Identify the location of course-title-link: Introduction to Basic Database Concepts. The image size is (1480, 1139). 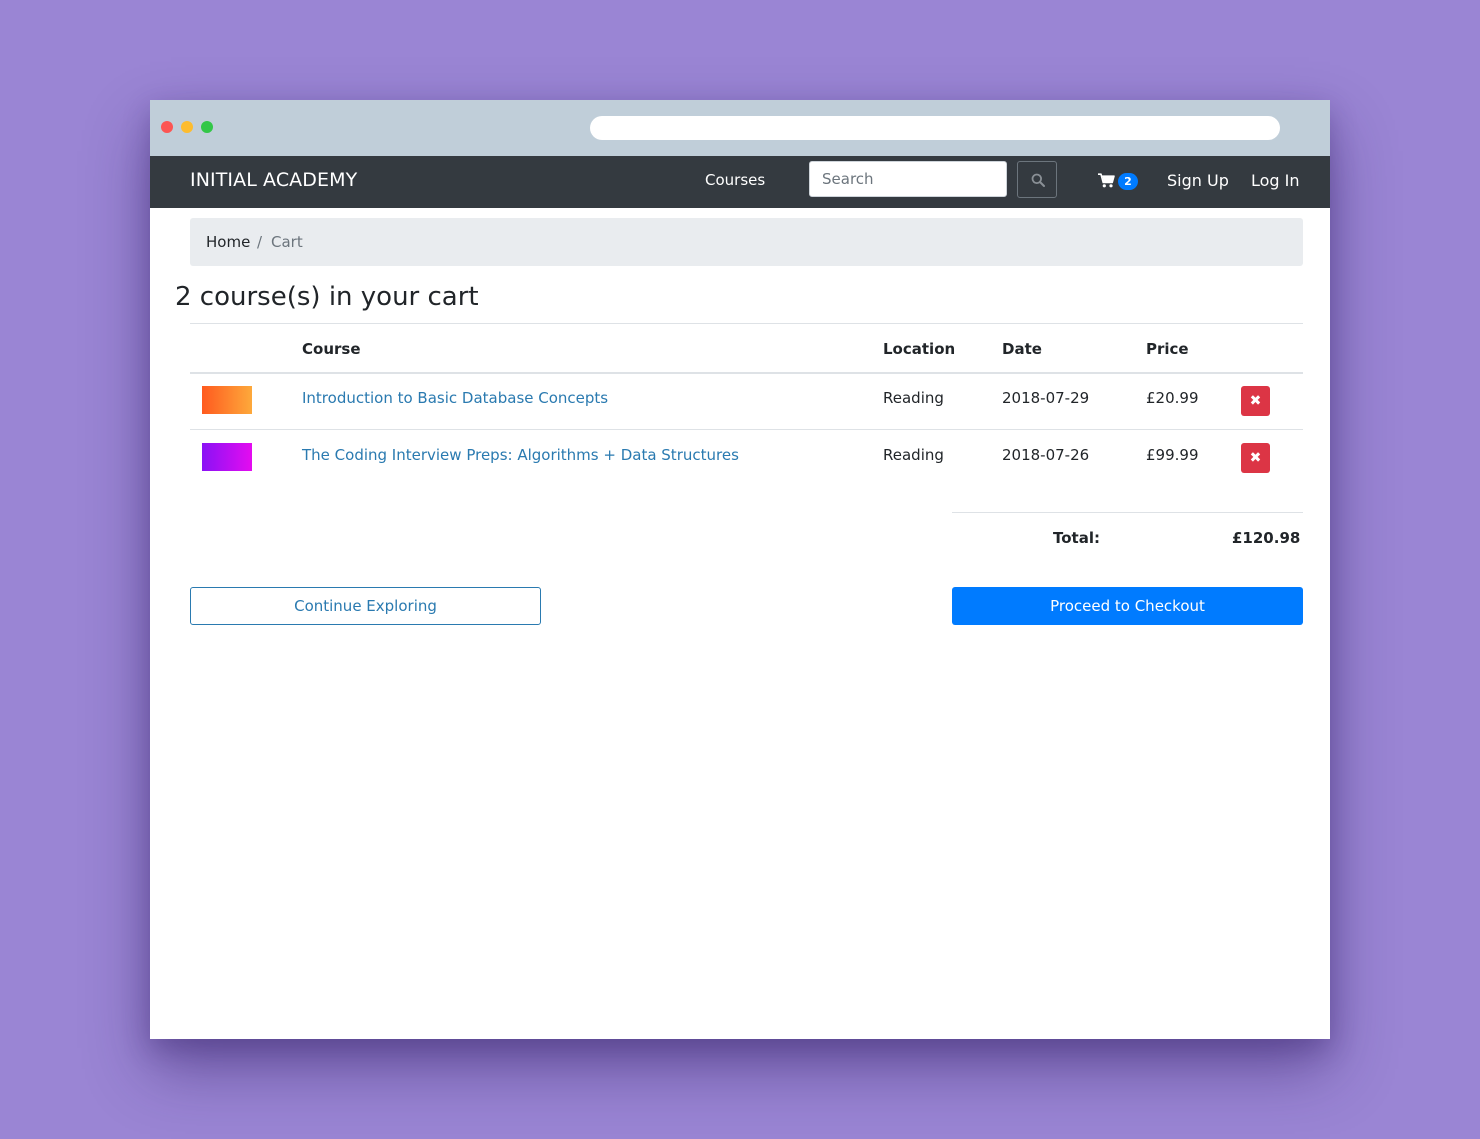
(455, 398).